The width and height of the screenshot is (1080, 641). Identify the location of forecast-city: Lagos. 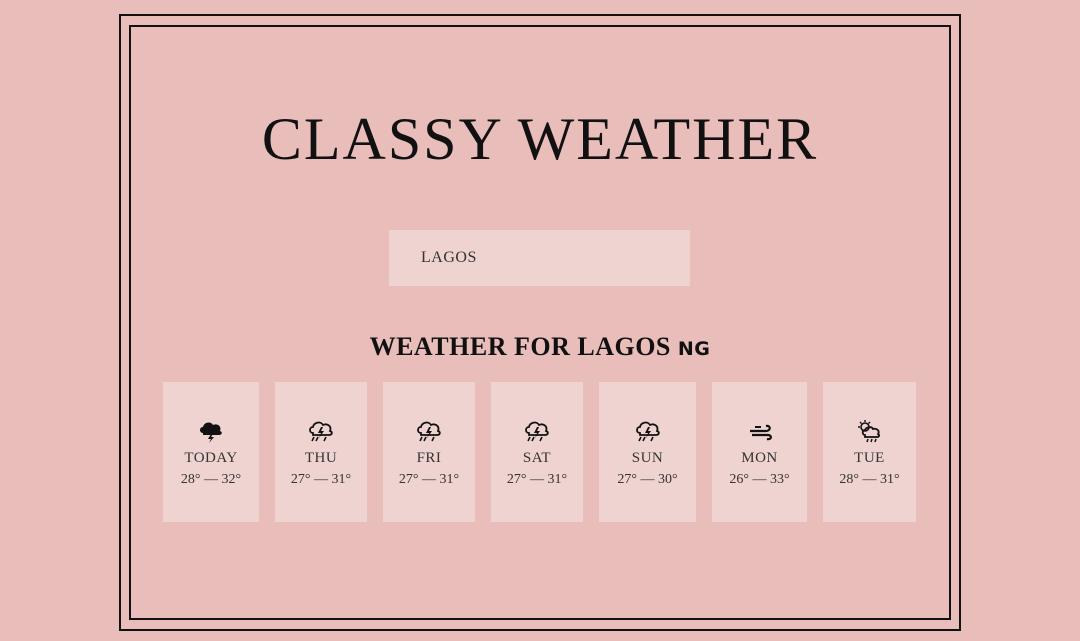
(624, 346).